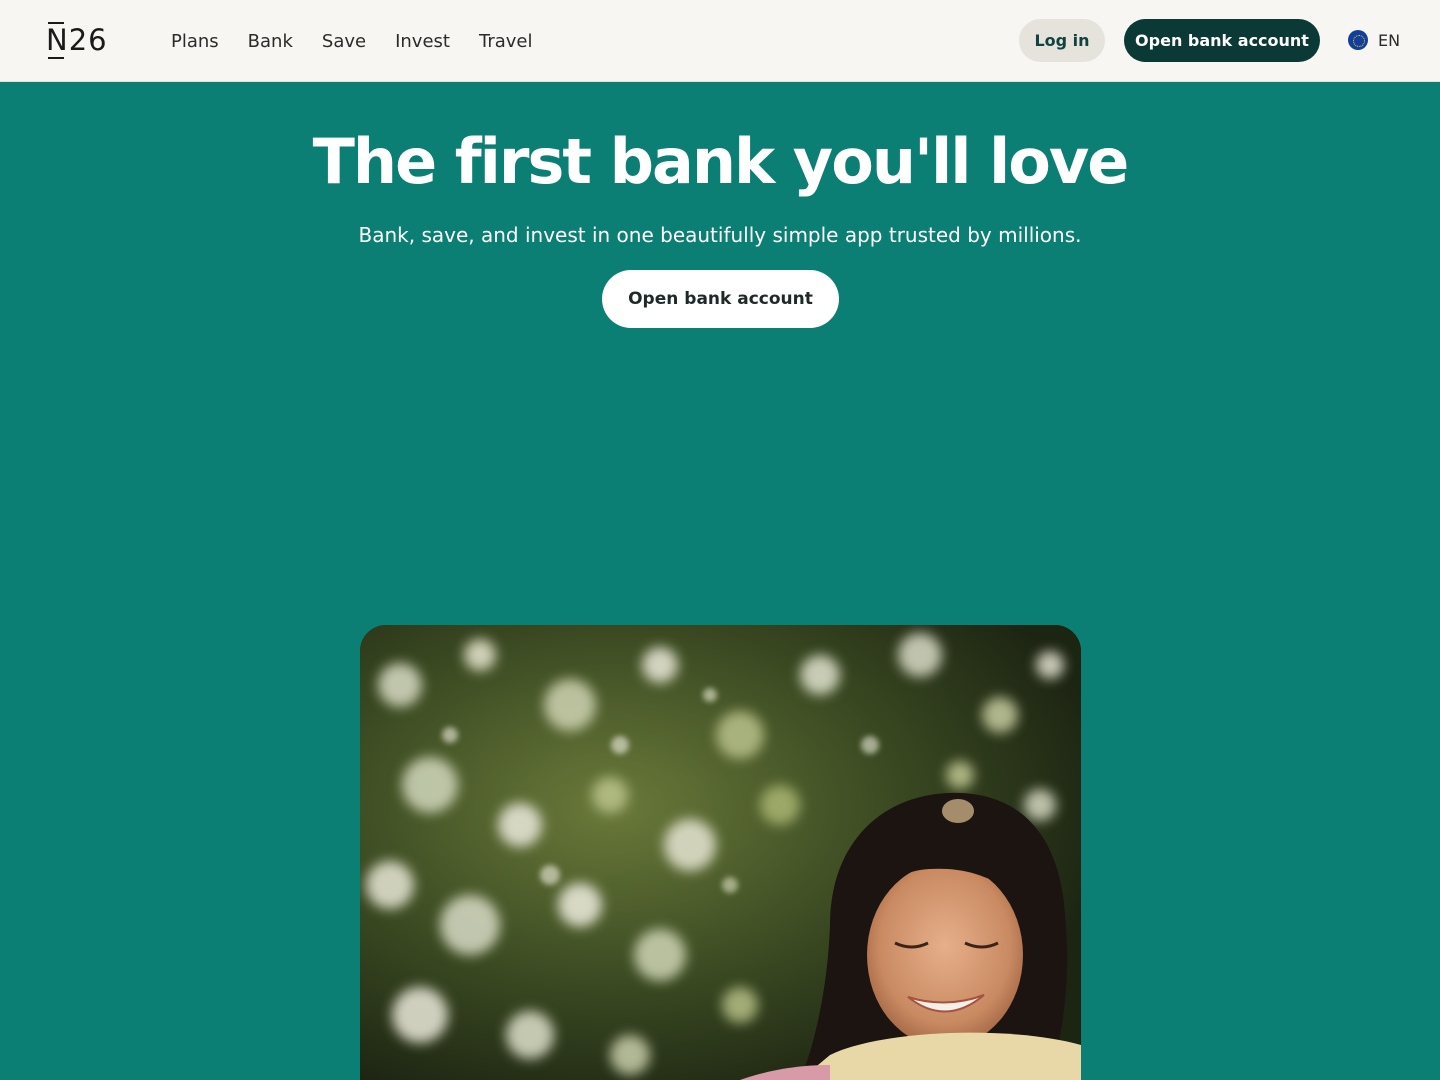 The height and width of the screenshot is (1080, 1440). What do you see at coordinates (1358, 40) in the screenshot?
I see `eu-flag-icon` at bounding box center [1358, 40].